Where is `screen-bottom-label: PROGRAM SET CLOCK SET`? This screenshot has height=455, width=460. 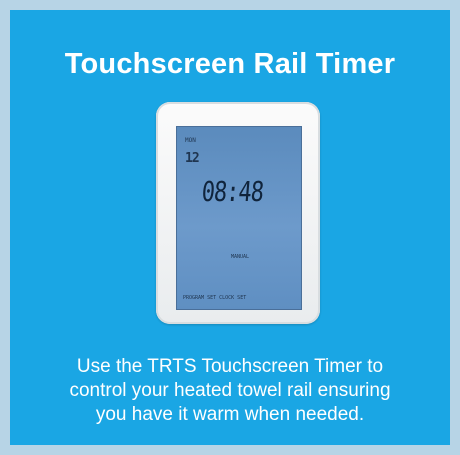
screen-bottom-label: PROGRAM SET CLOCK SET is located at coordinates (215, 298).